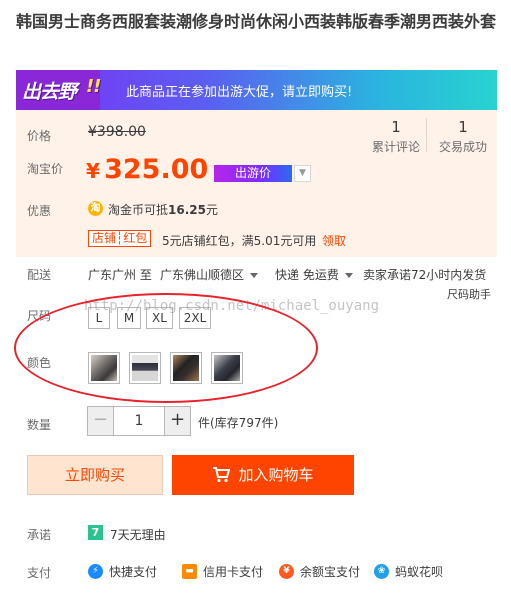 This screenshot has width=511, height=595. I want to click on taojin-suffix: 元, so click(211, 210).